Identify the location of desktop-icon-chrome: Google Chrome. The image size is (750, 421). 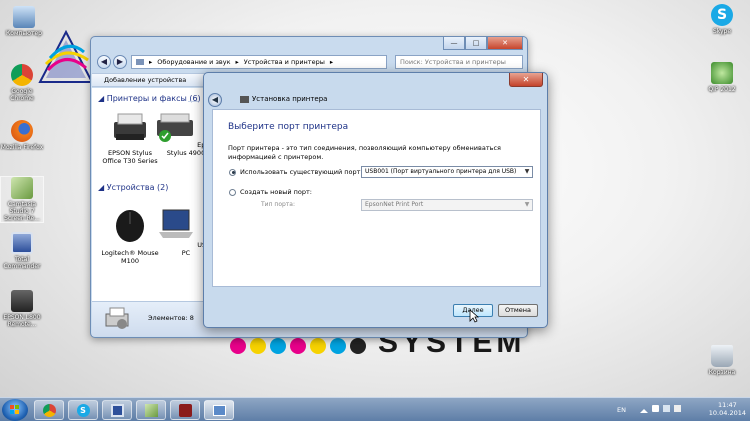
(22, 83).